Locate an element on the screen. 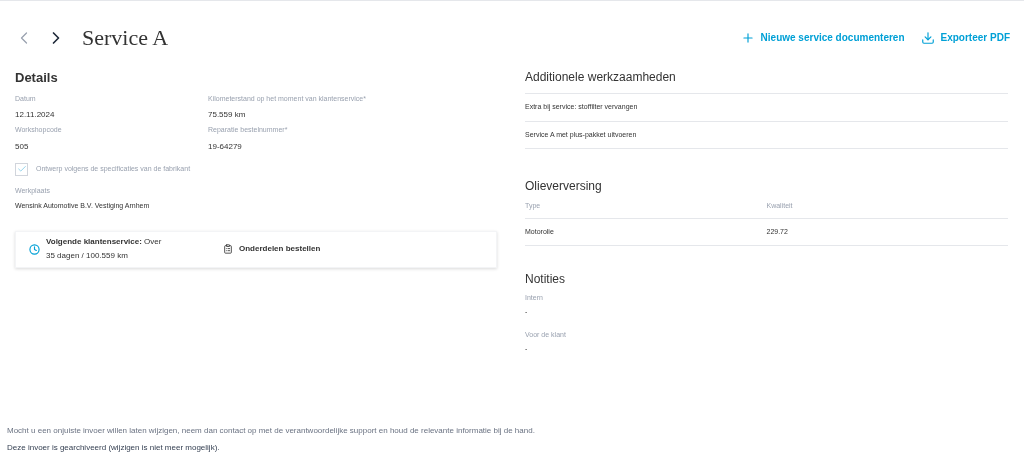  check-icon is located at coordinates (21, 169).